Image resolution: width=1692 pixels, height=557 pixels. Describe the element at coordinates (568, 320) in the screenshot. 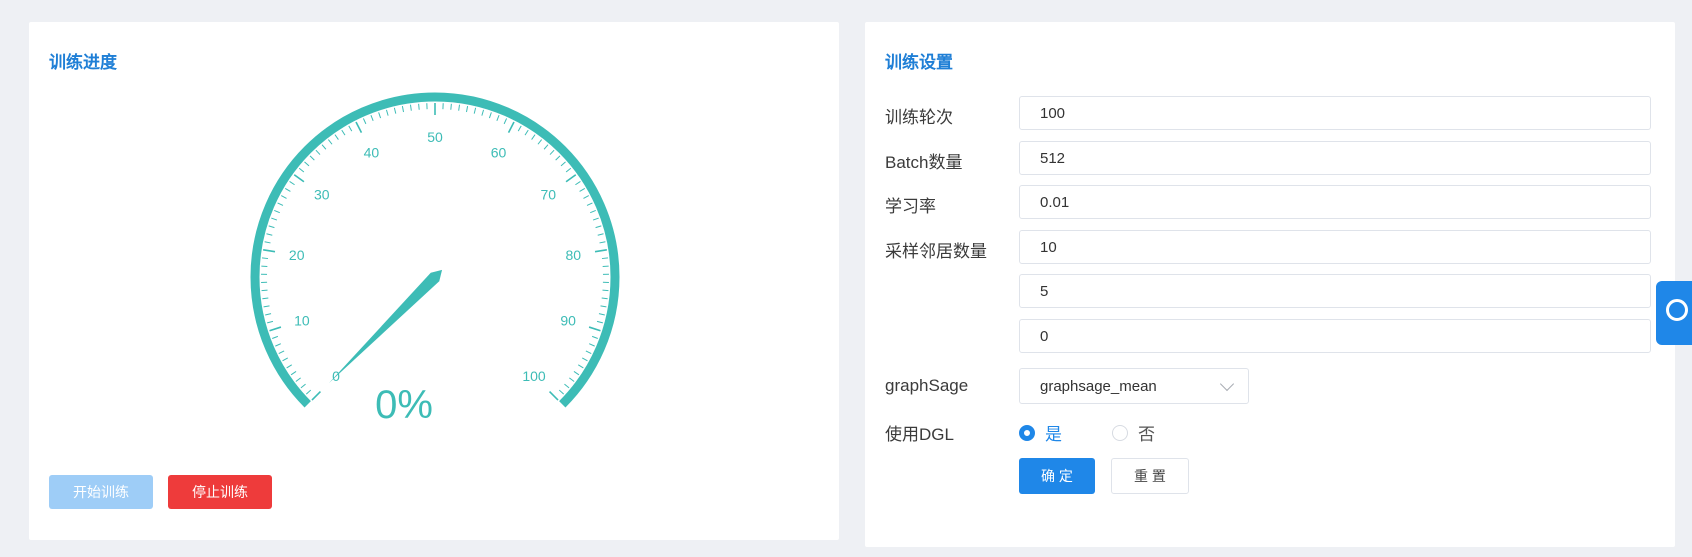

I see `gauge-tick-label: 90` at that location.